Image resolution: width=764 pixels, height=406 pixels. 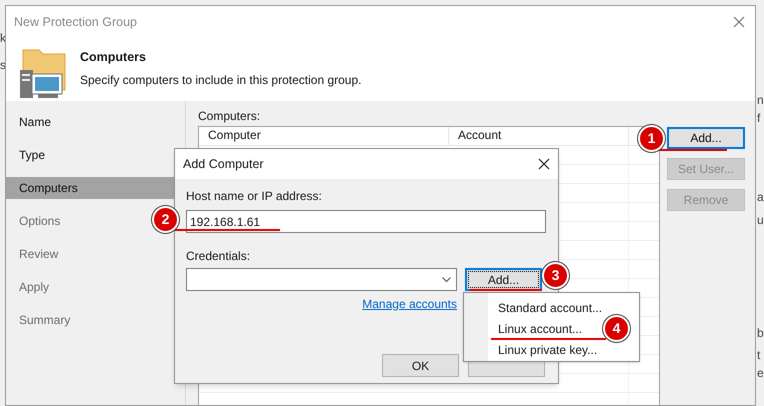 I want to click on column-header: Account, so click(x=539, y=136).